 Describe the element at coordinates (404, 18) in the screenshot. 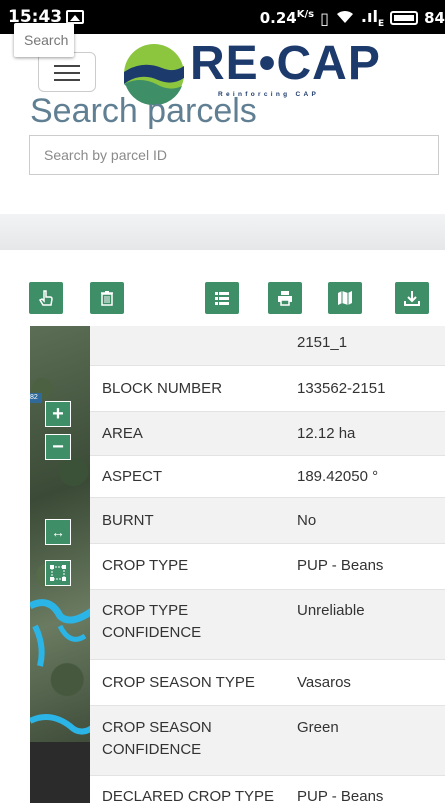

I see `battery-icon` at that location.